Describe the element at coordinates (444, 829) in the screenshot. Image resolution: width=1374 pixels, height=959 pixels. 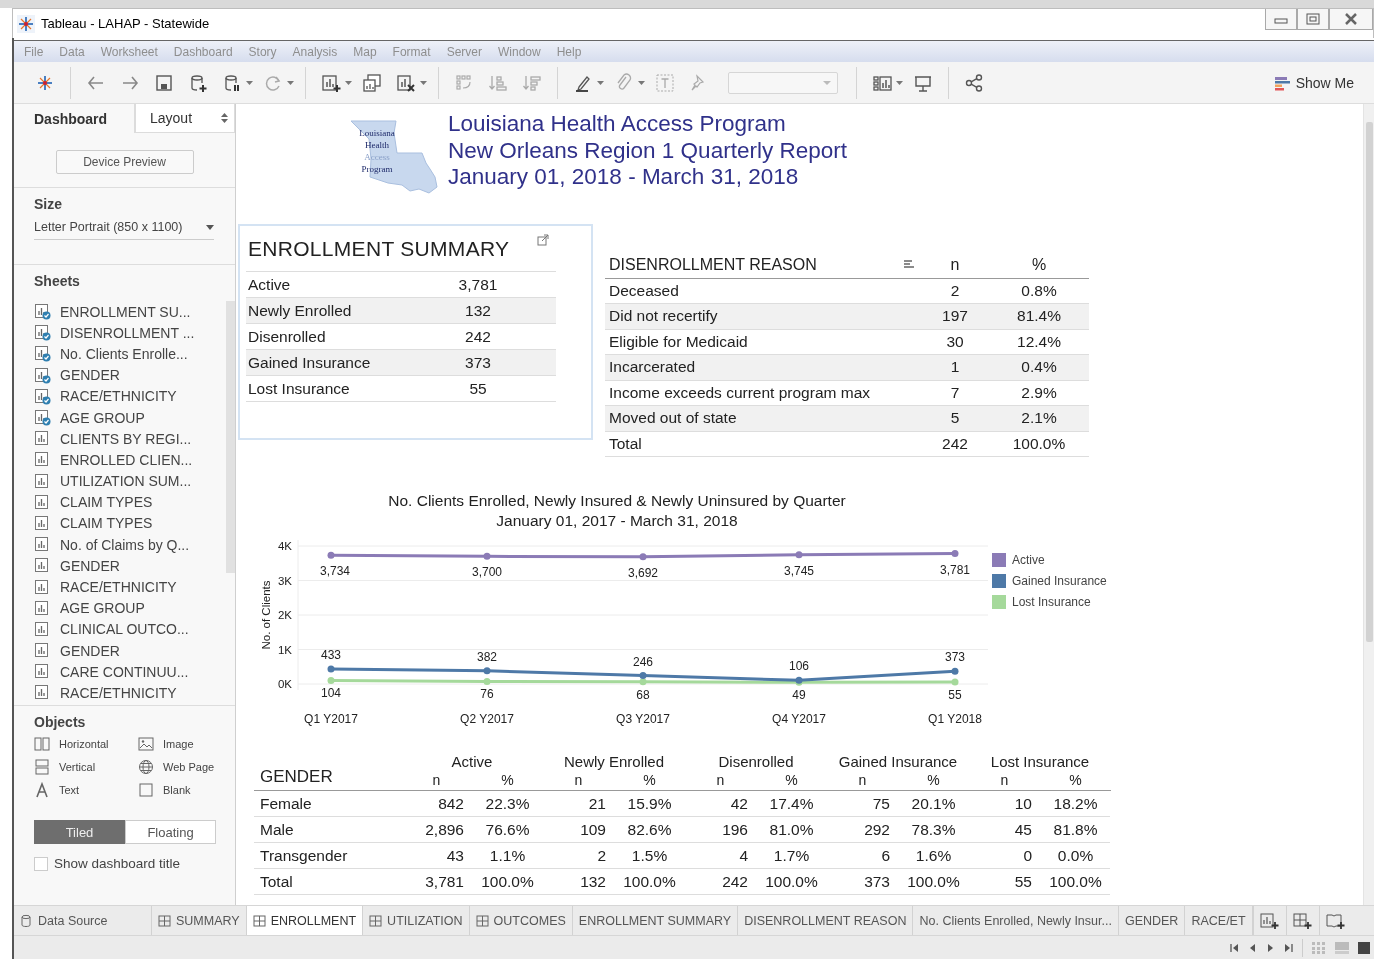
I see `table-cell-text: 2,896` at that location.